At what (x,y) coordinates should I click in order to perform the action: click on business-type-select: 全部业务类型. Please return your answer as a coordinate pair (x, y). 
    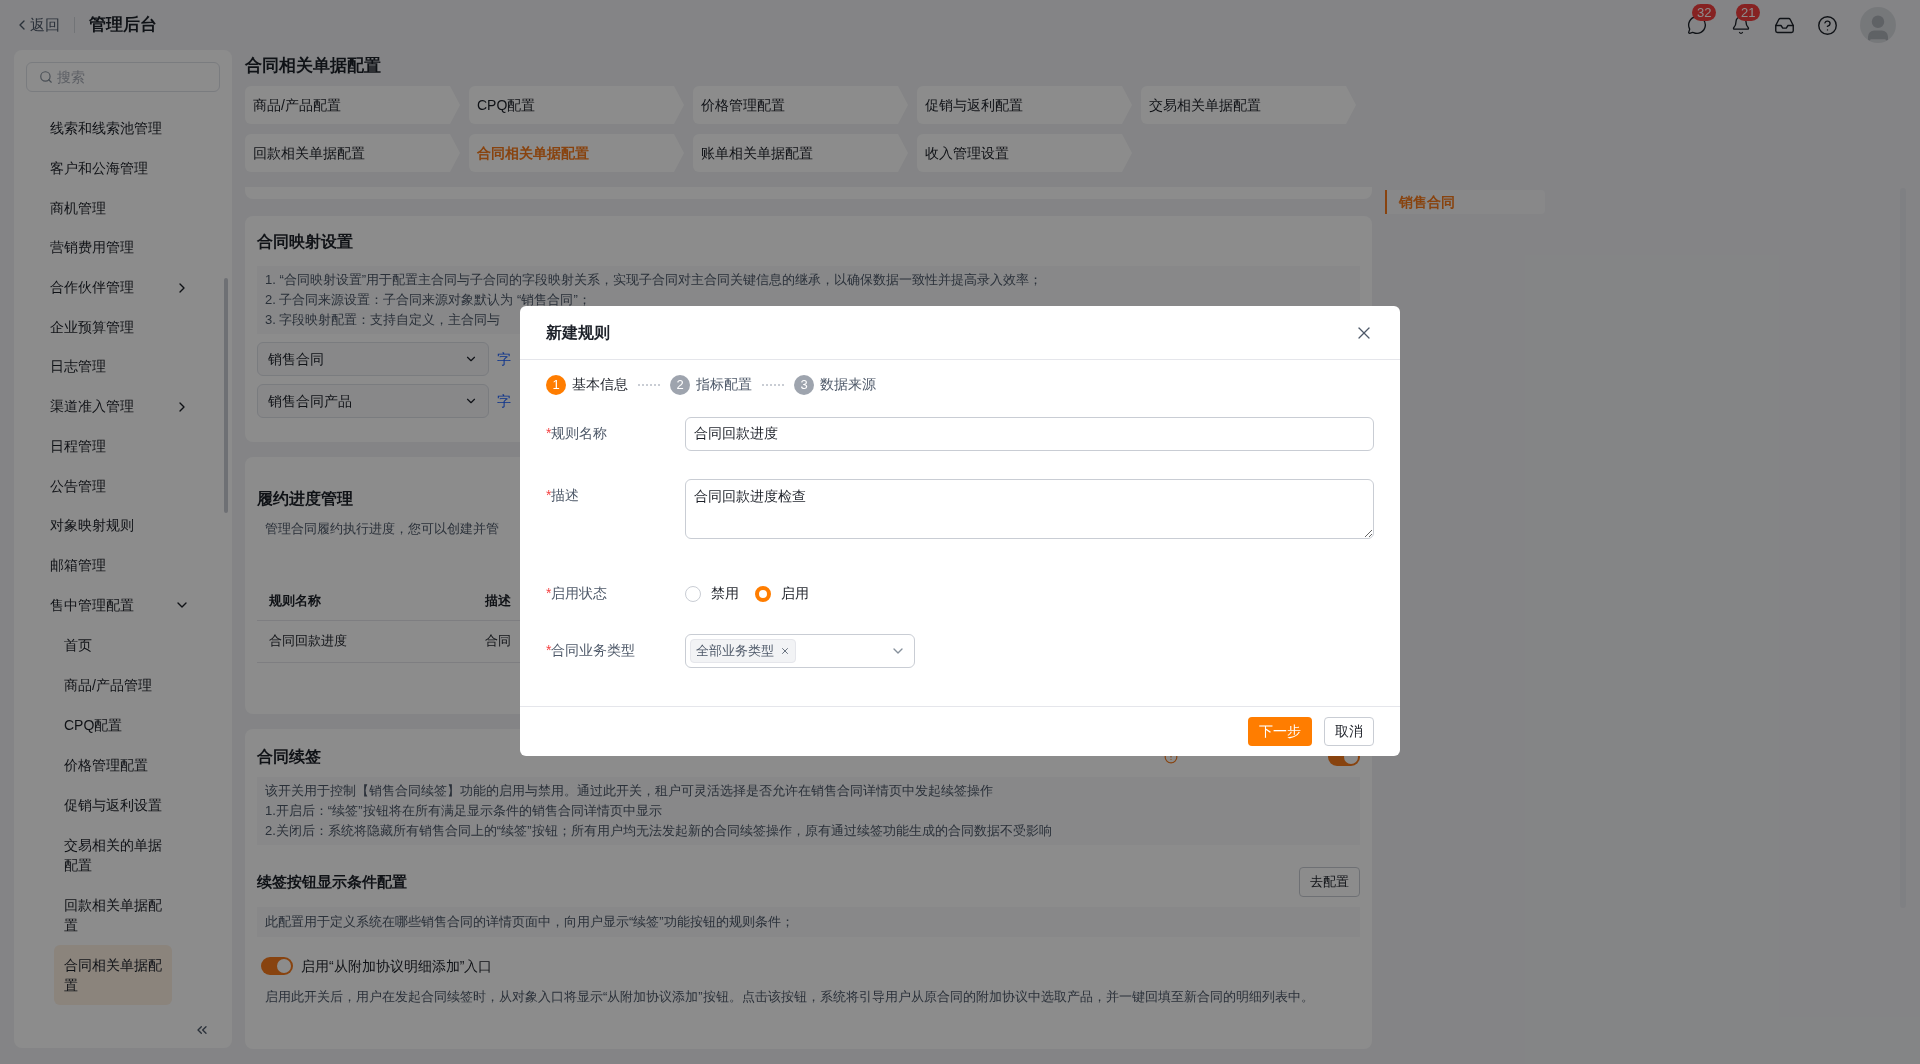
    Looking at the image, I should click on (800, 651).